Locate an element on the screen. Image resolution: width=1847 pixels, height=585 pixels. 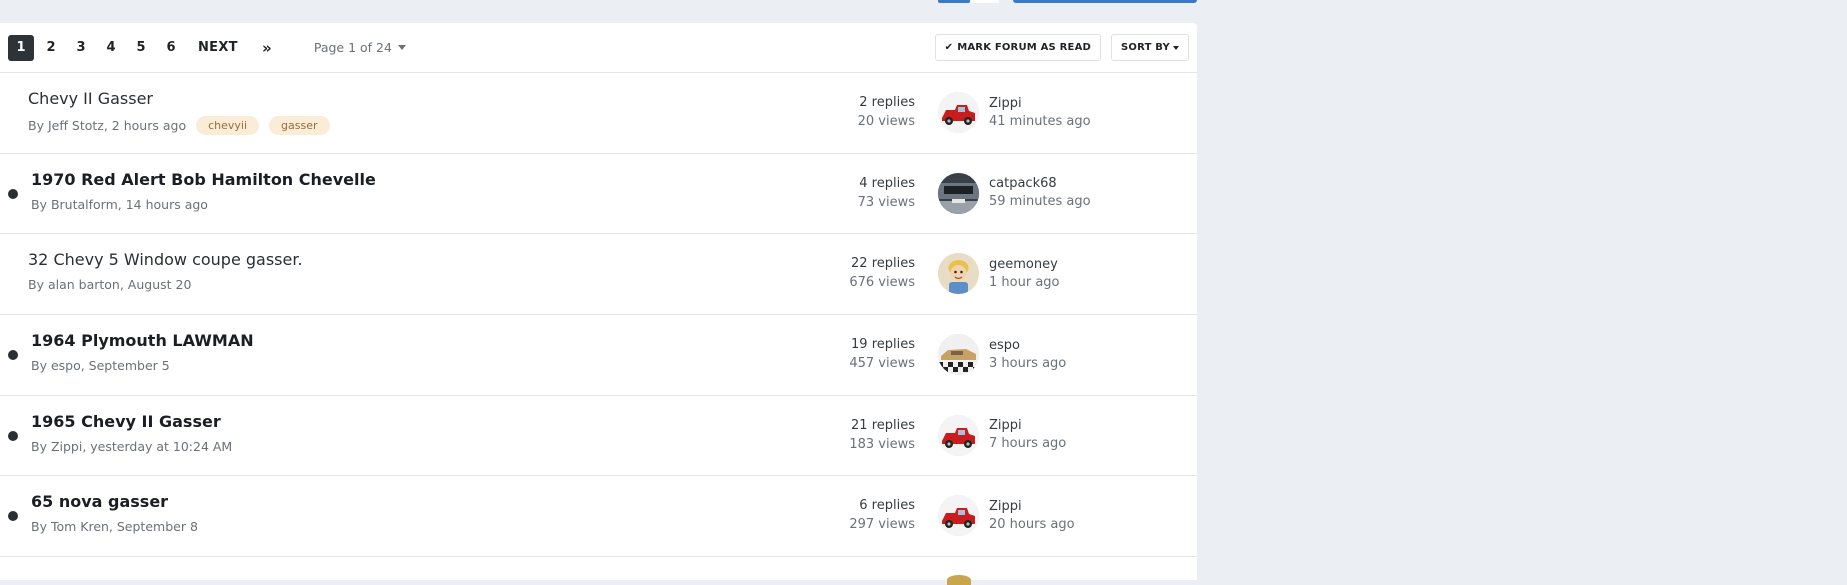
topic-title-link: 65 nova gasser is located at coordinates (99, 501).